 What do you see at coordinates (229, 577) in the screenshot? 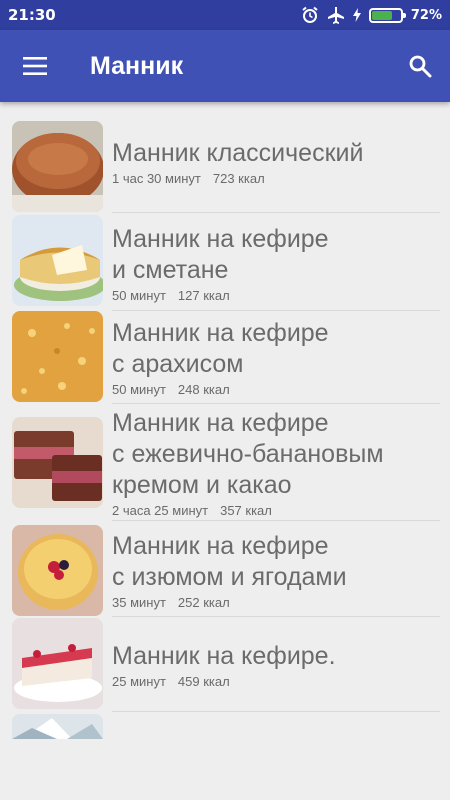
I see `recipe-title-line: с изюмом и ягодами` at bounding box center [229, 577].